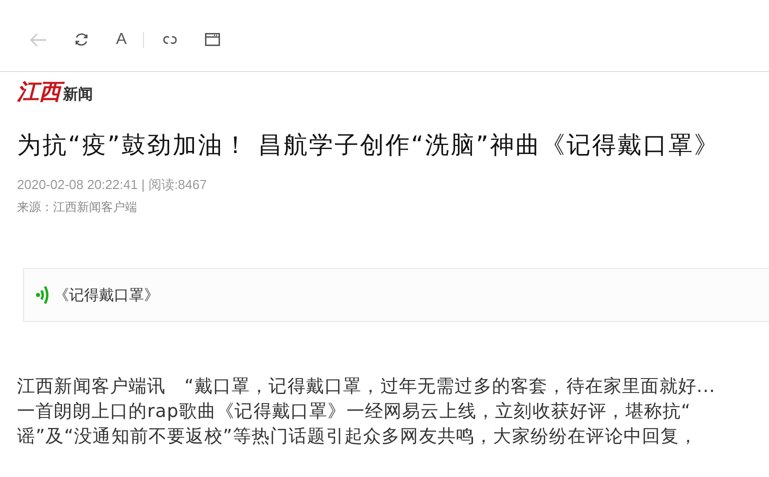 This screenshot has width=769, height=477. Describe the element at coordinates (106, 295) in the screenshot. I see `audio-title: 《记得戴口罩》` at that location.